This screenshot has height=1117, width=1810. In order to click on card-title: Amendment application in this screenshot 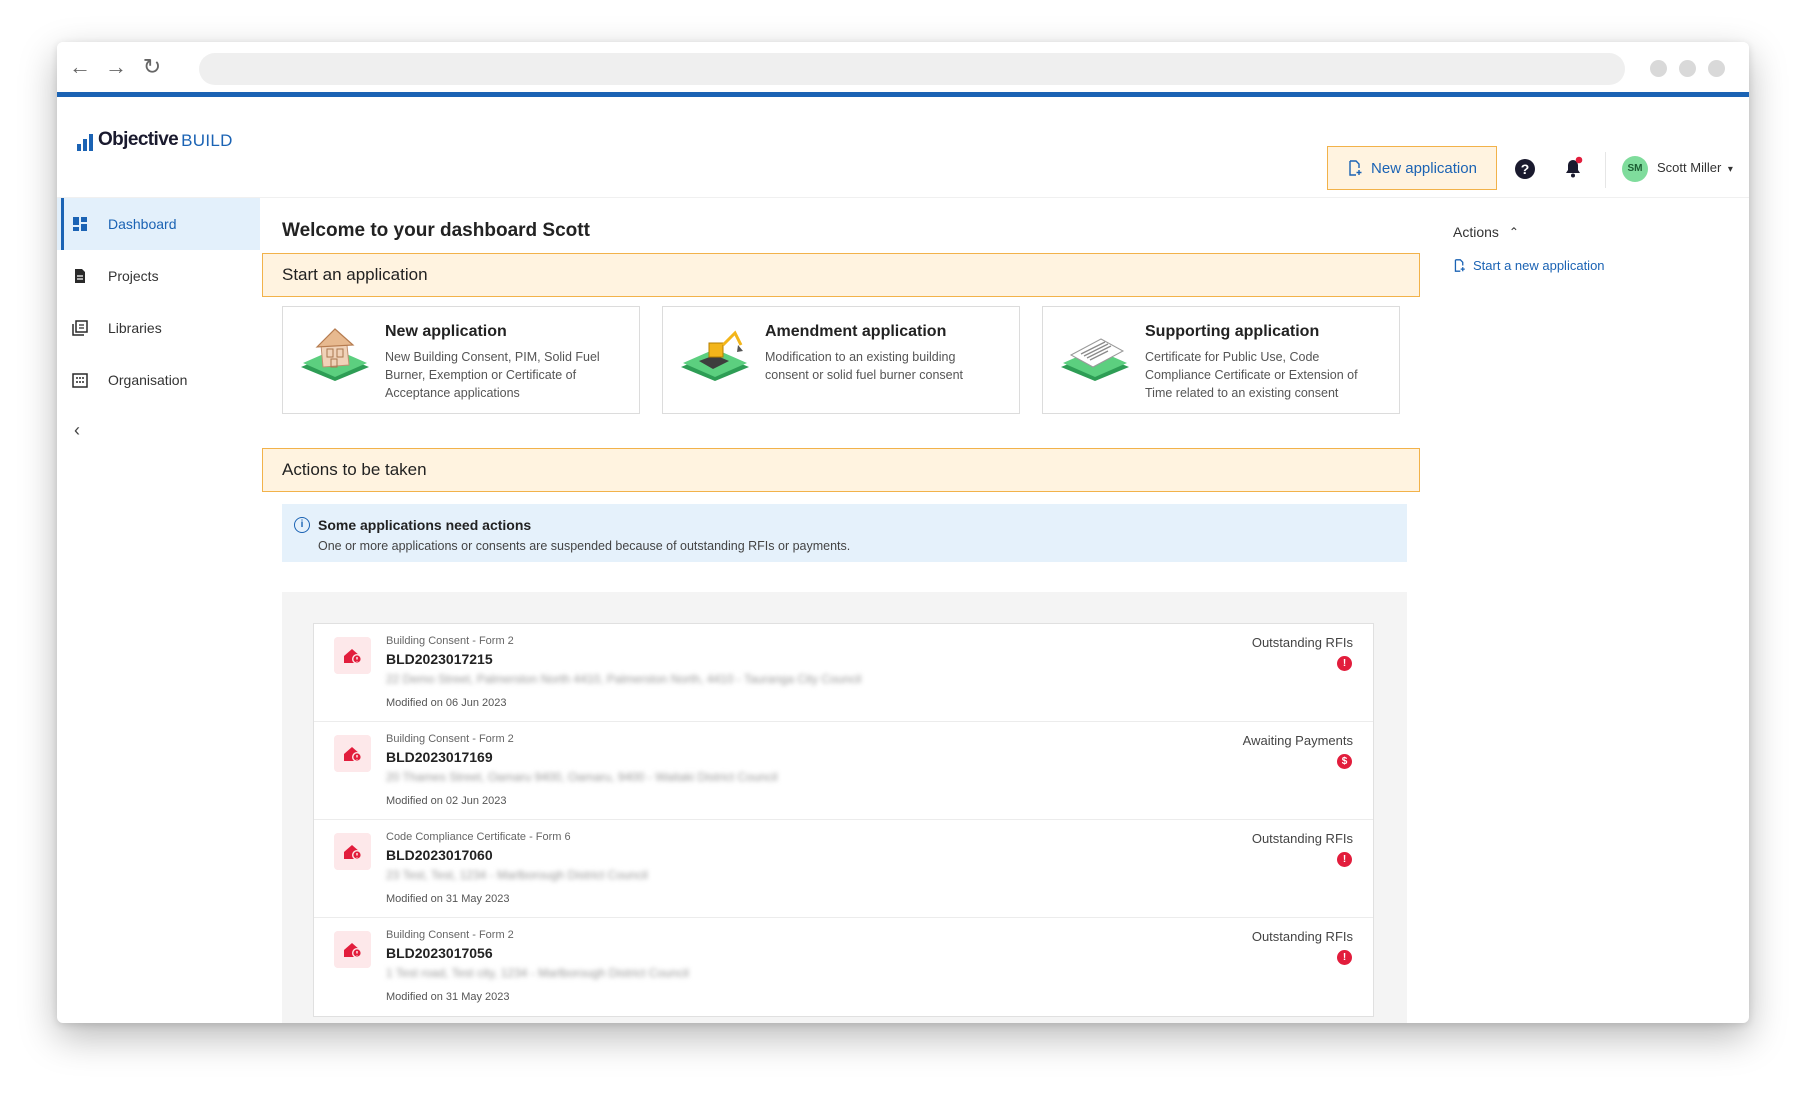, I will do `click(856, 331)`.